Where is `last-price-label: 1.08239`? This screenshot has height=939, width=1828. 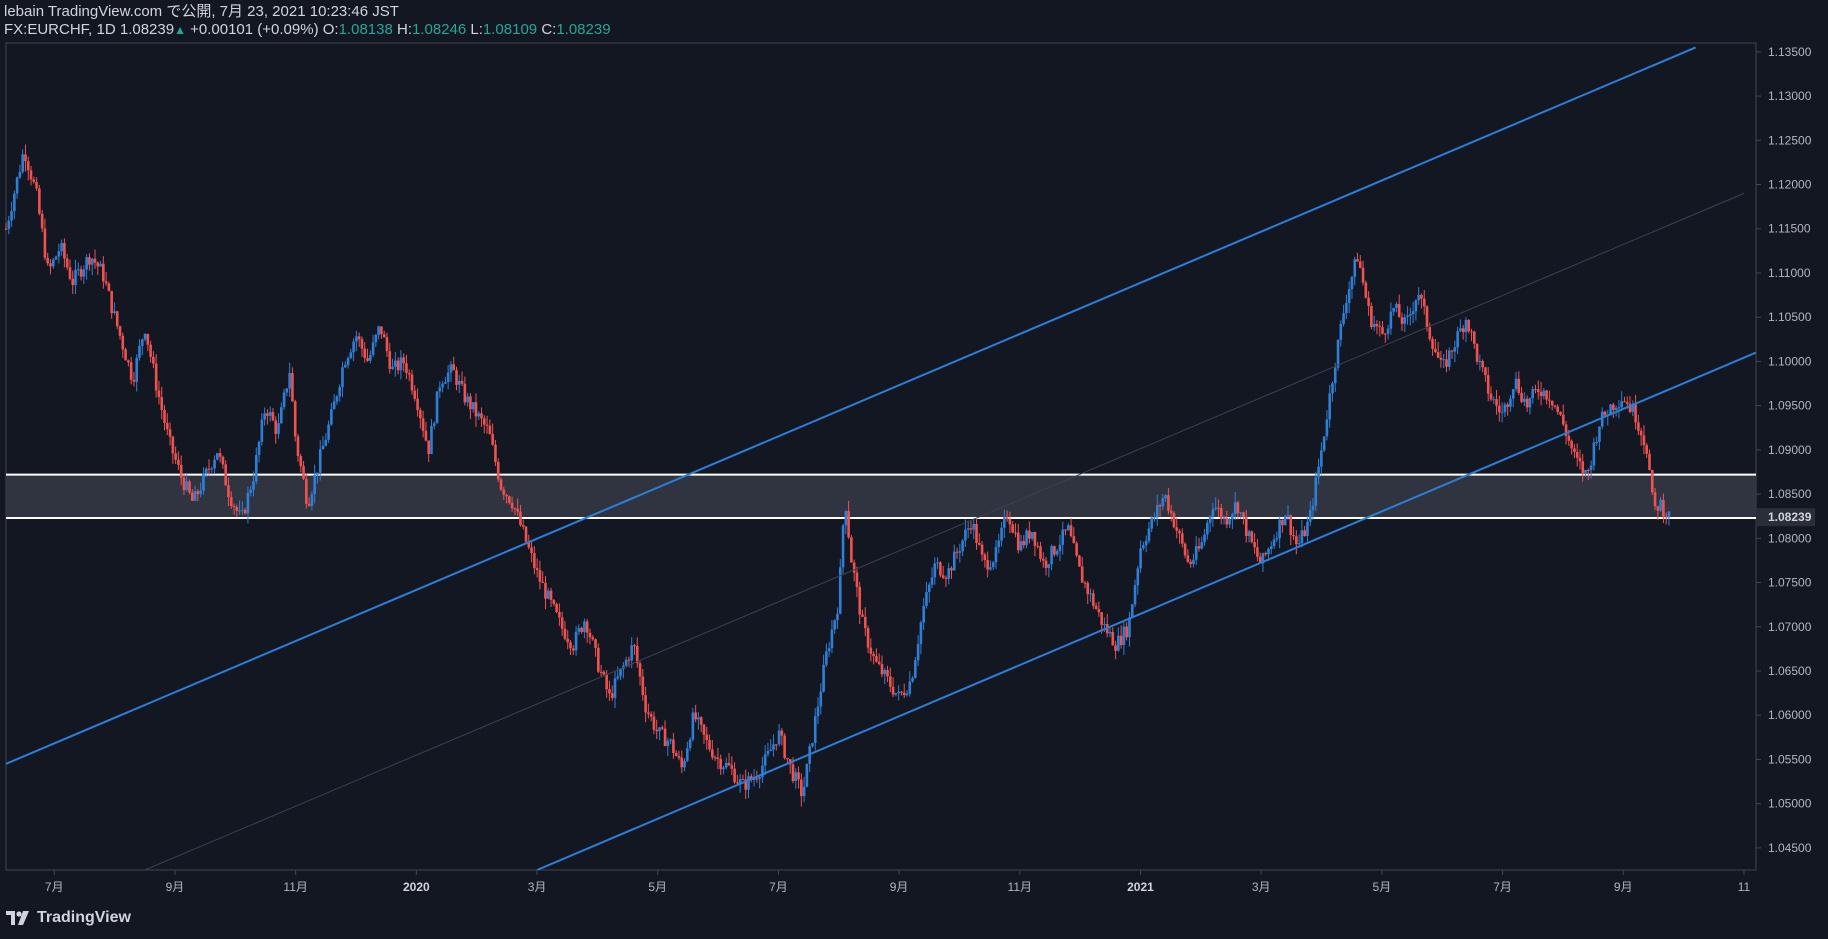 last-price-label: 1.08239 is located at coordinates (1790, 517).